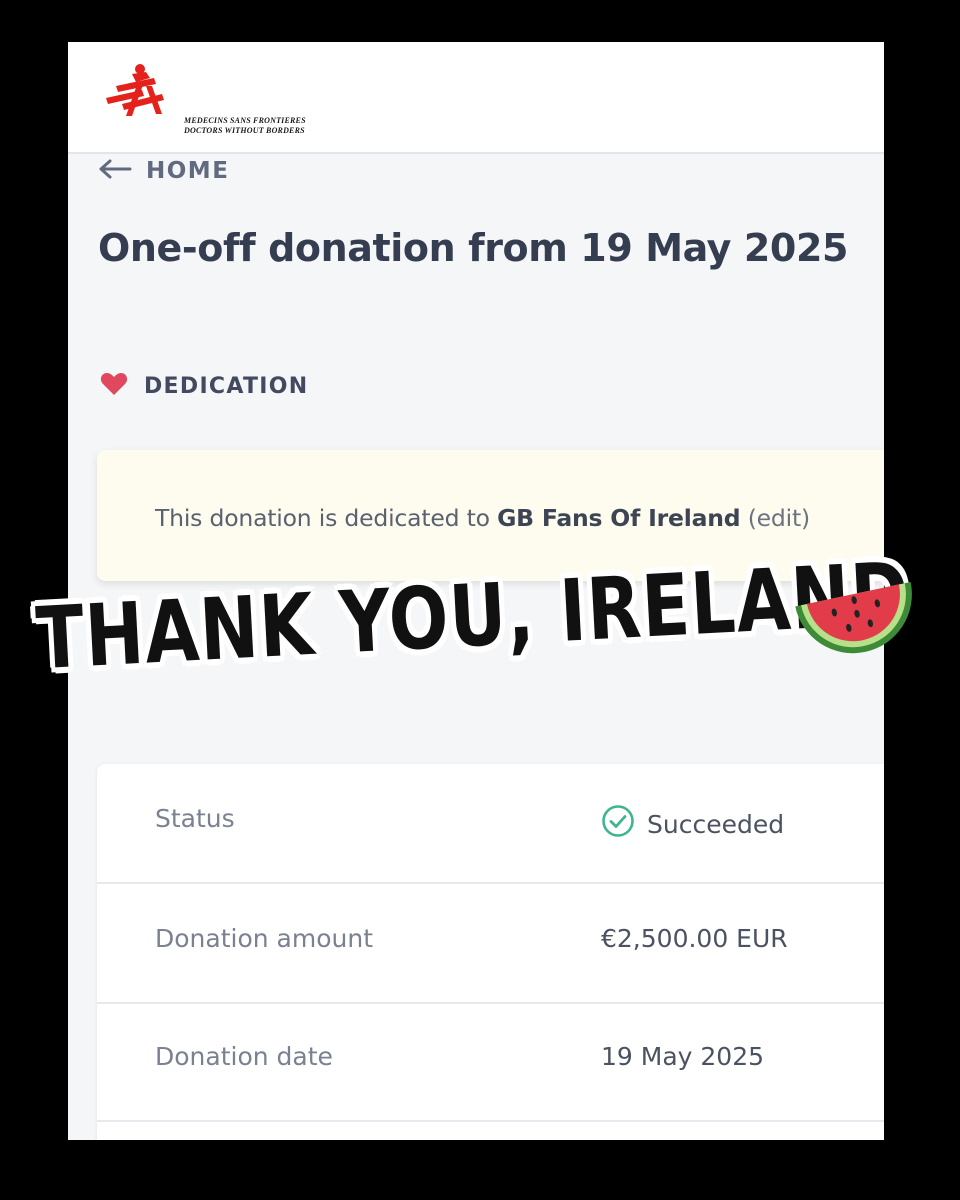 The image size is (960, 1200). What do you see at coordinates (264, 938) in the screenshot?
I see `donation-amount-label: Donation amount` at bounding box center [264, 938].